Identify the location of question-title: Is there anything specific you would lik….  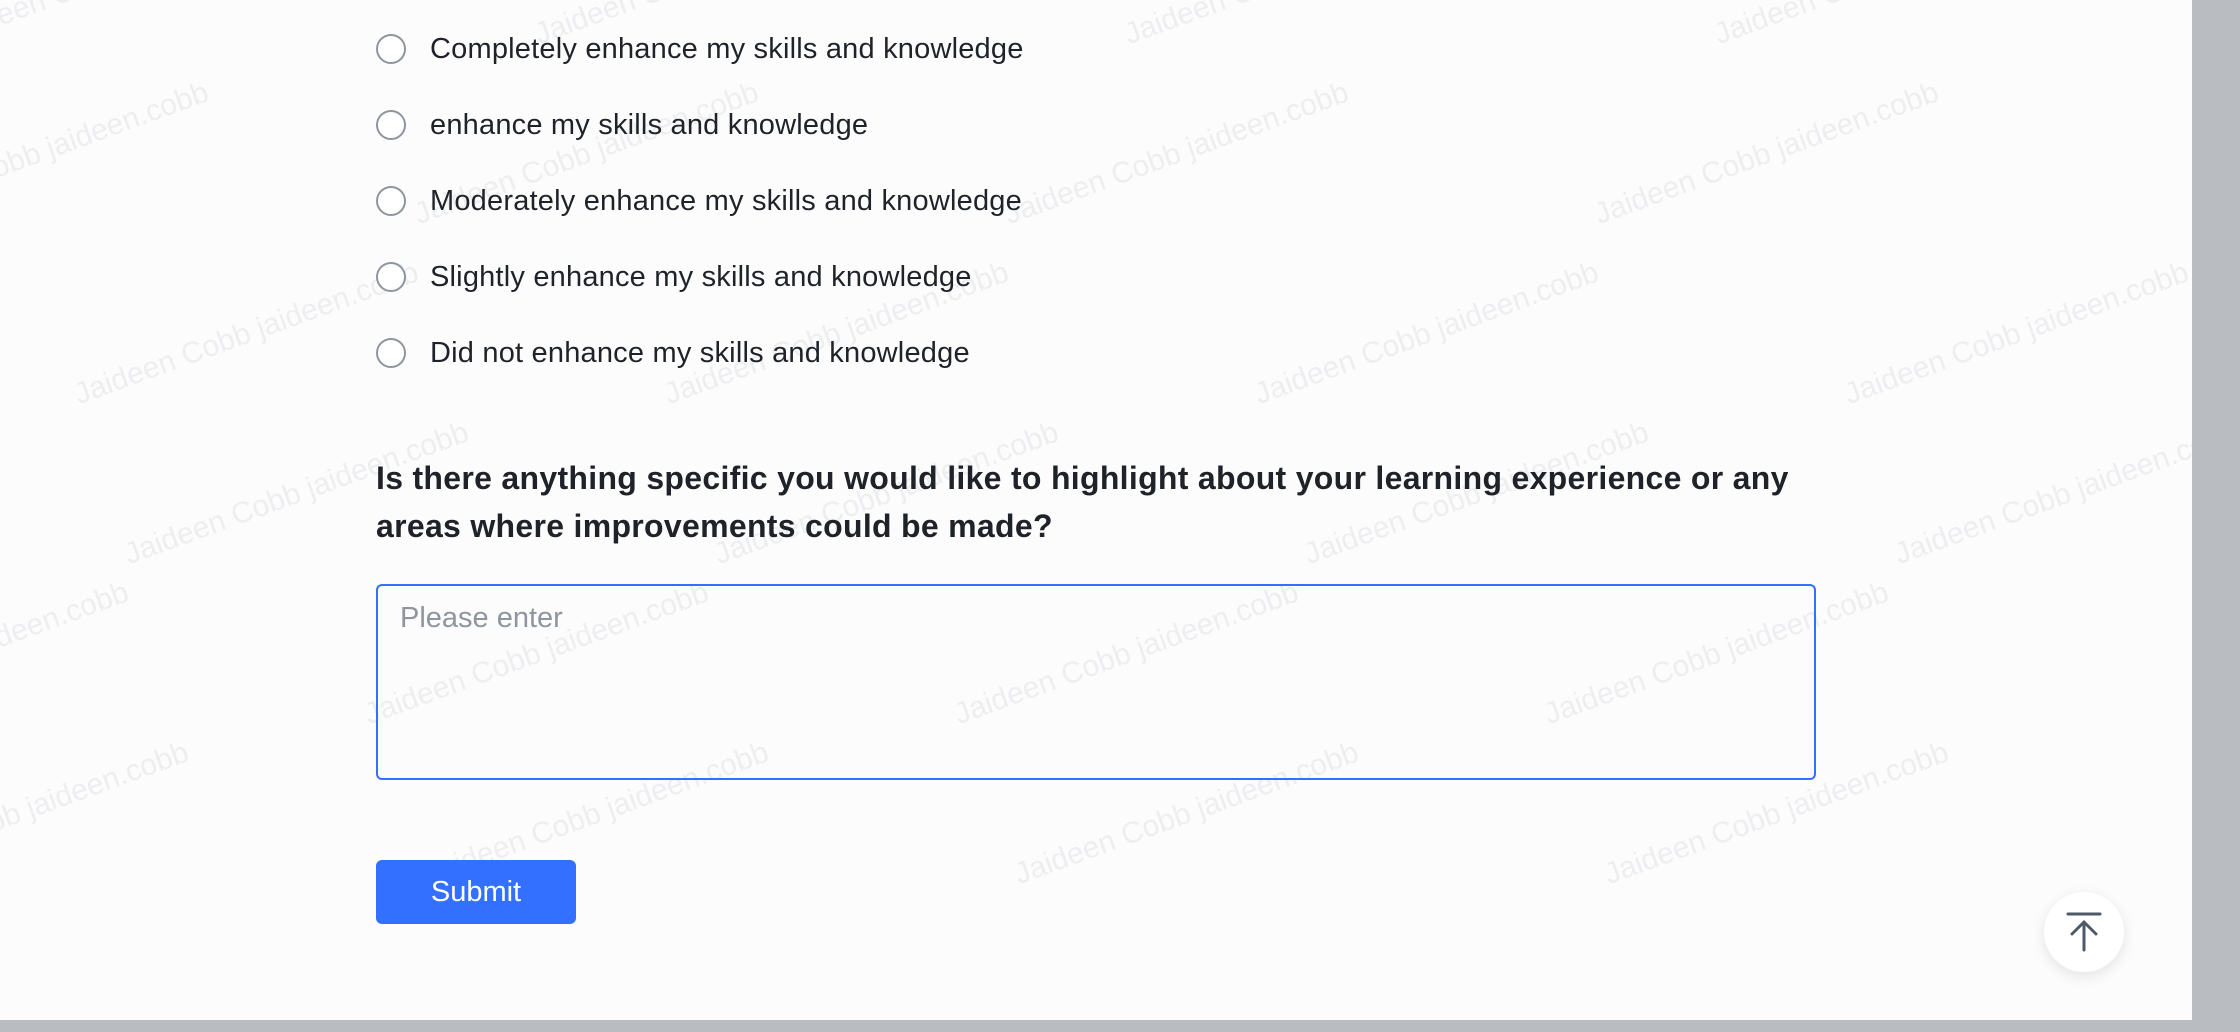
(1096, 502).